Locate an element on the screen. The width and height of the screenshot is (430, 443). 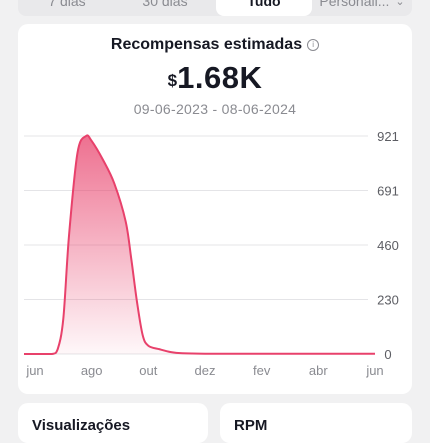
y-tick-label: 691 is located at coordinates (388, 191).